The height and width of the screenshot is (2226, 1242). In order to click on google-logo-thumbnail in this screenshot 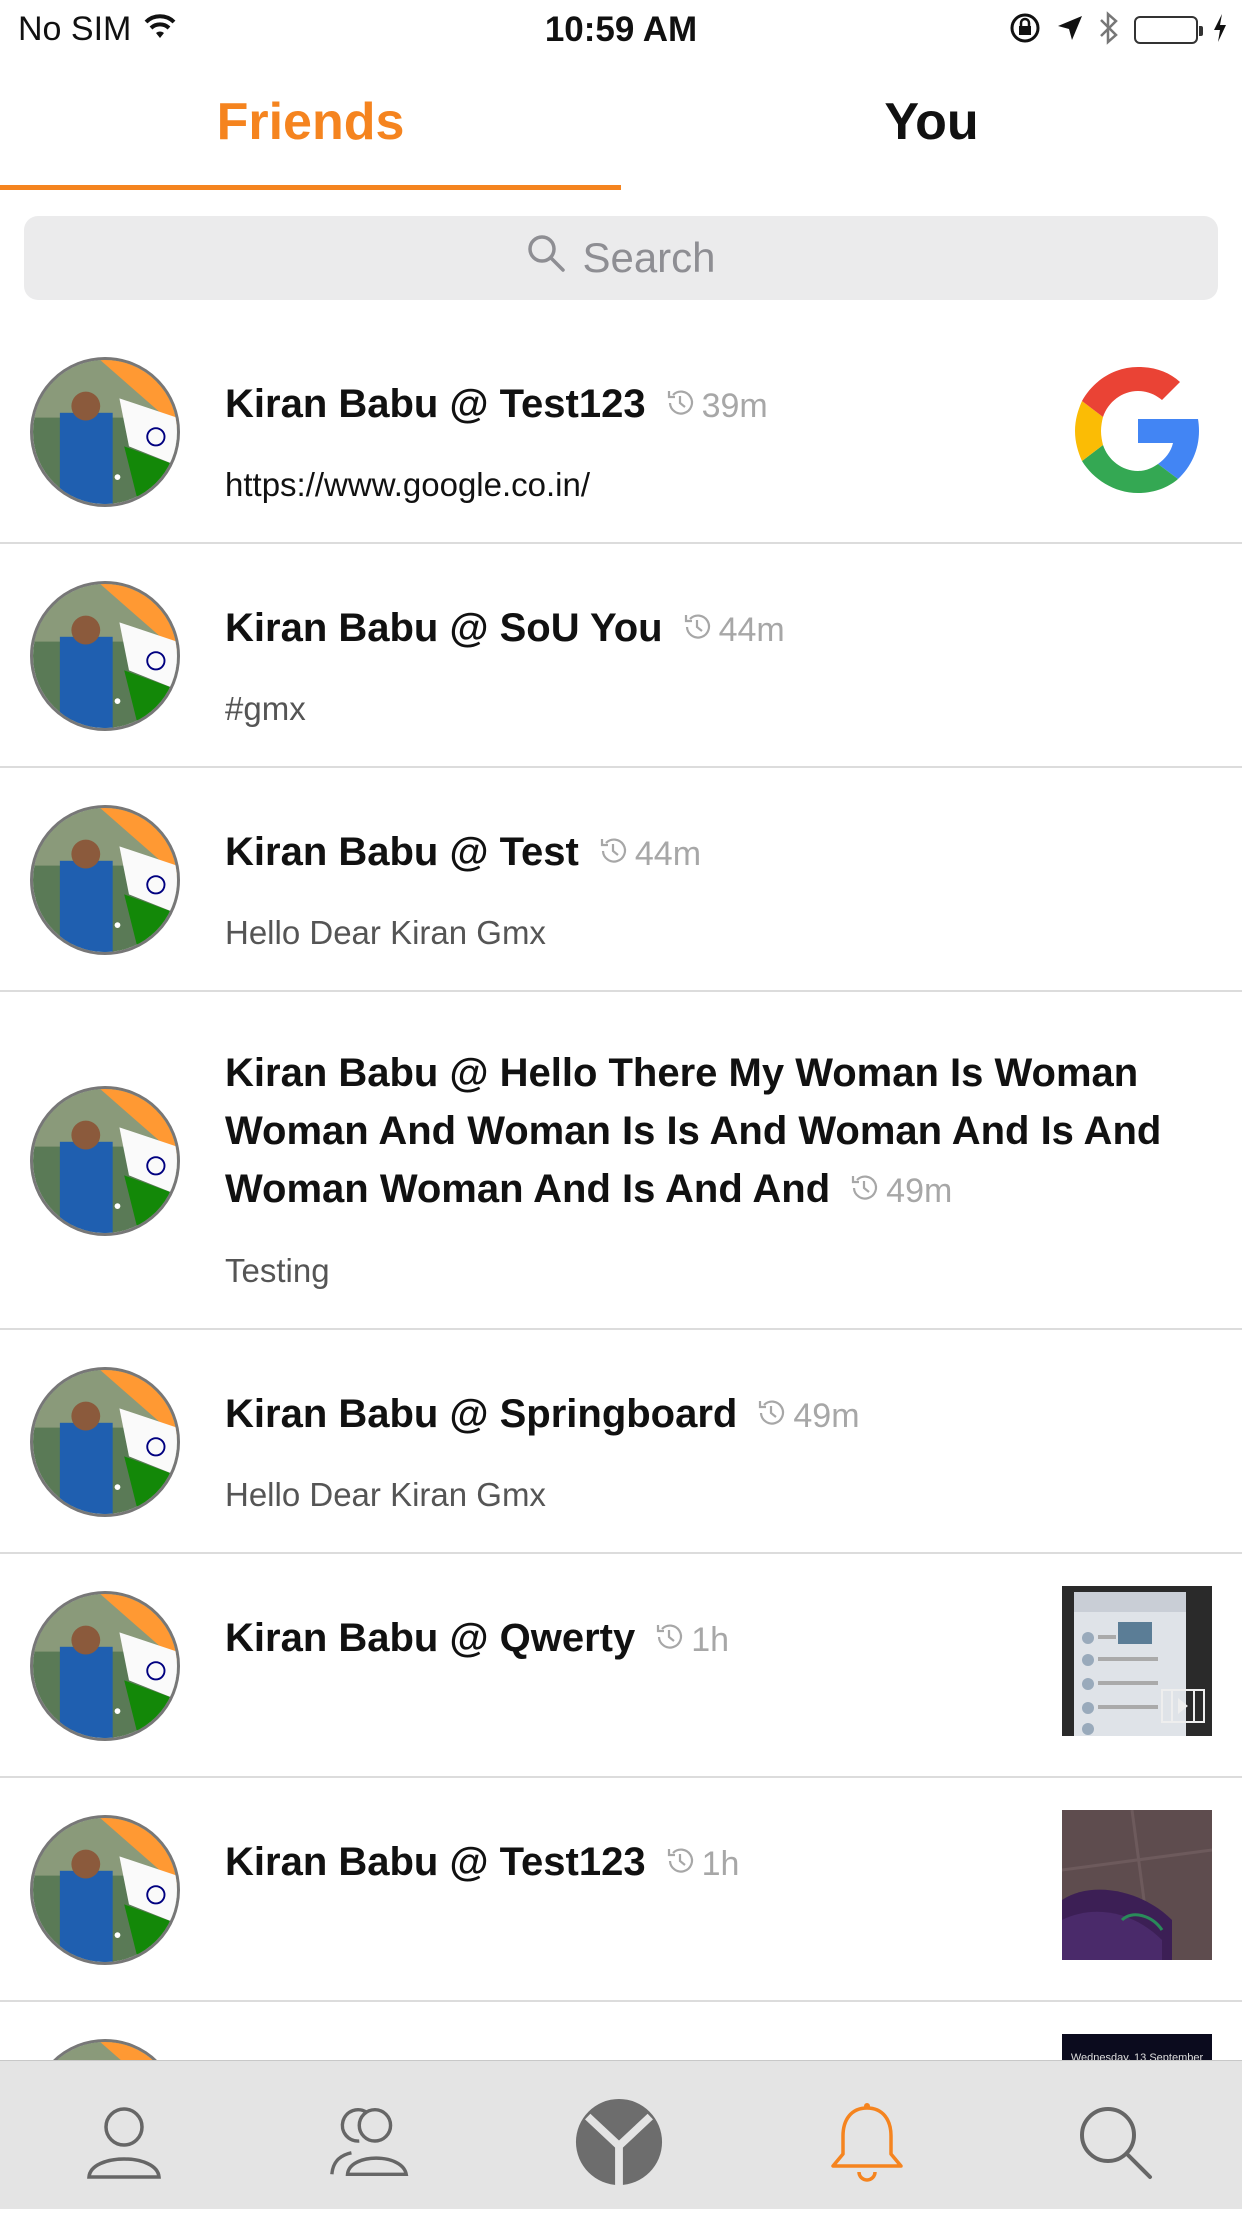, I will do `click(1137, 430)`.